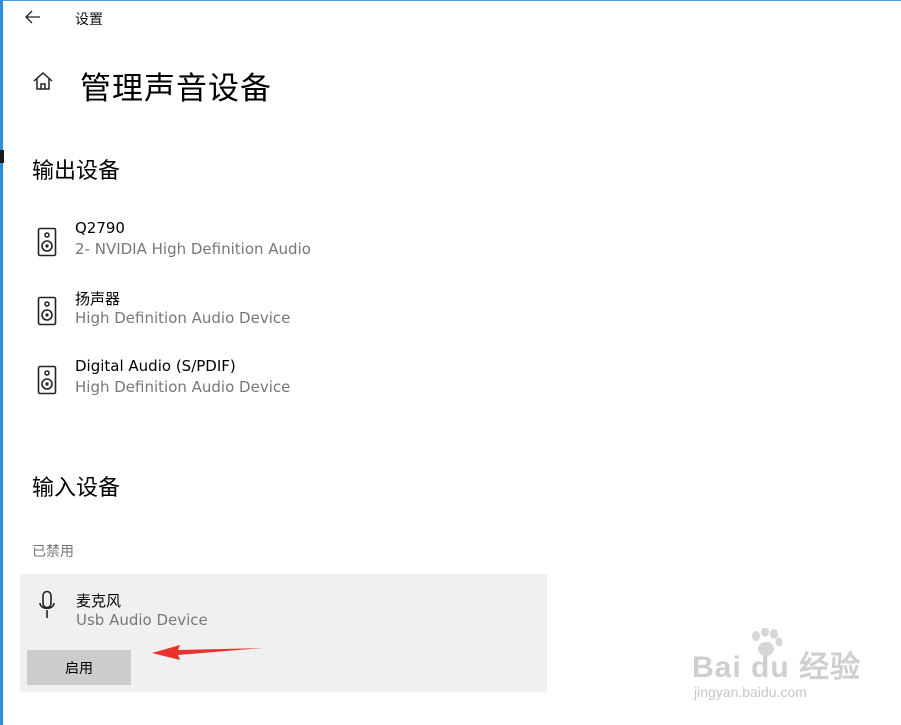 The height and width of the screenshot is (725, 901). What do you see at coordinates (1, 362) in the screenshot?
I see `window-left-border` at bounding box center [1, 362].